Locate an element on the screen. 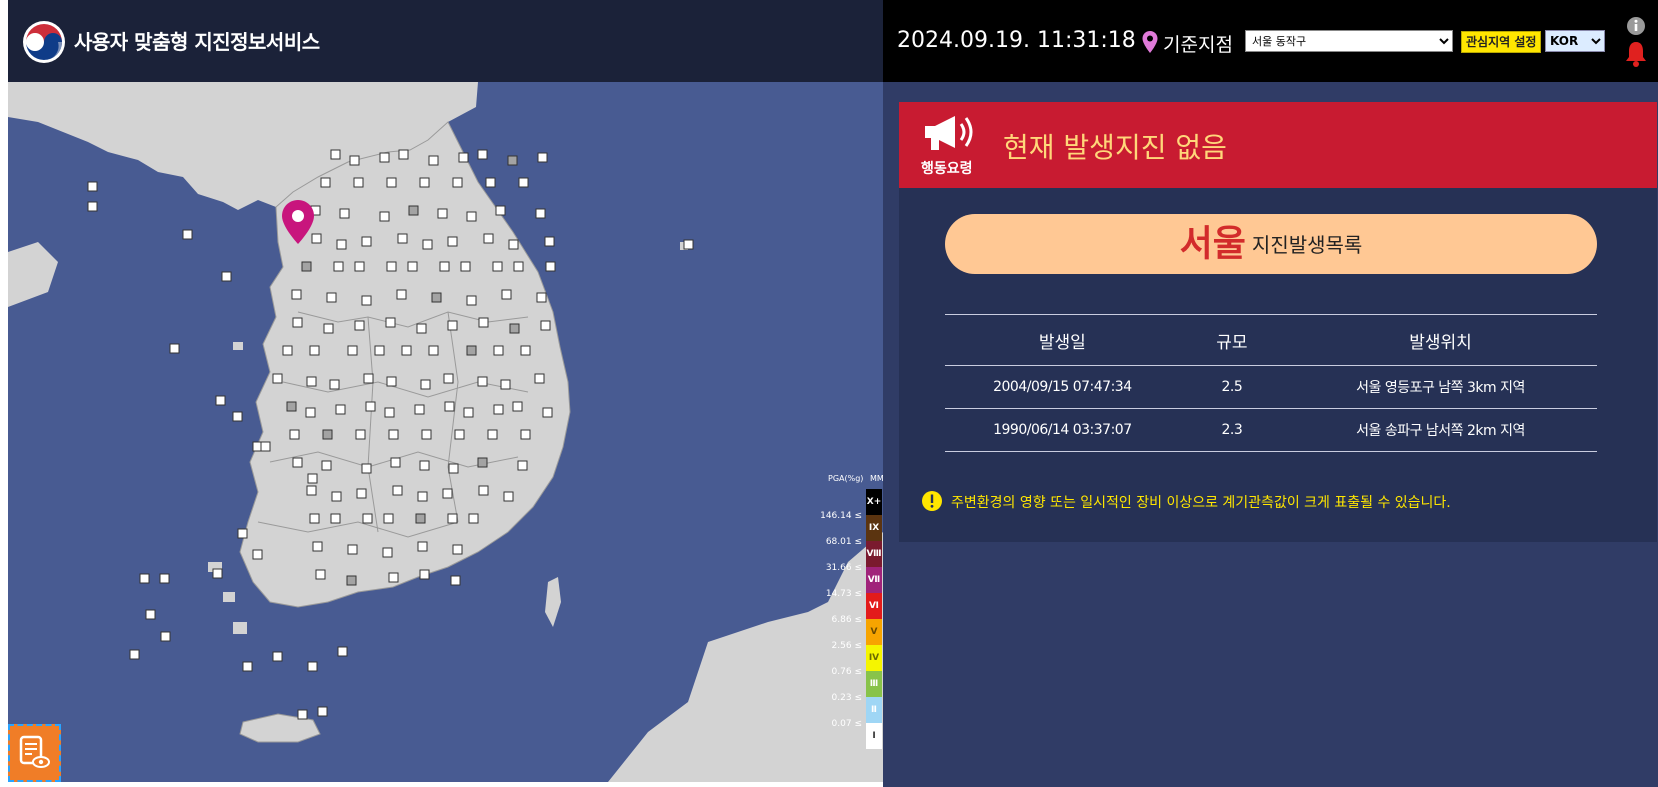 This screenshot has width=1658, height=787. alarm-bell-icon is located at coordinates (1636, 54).